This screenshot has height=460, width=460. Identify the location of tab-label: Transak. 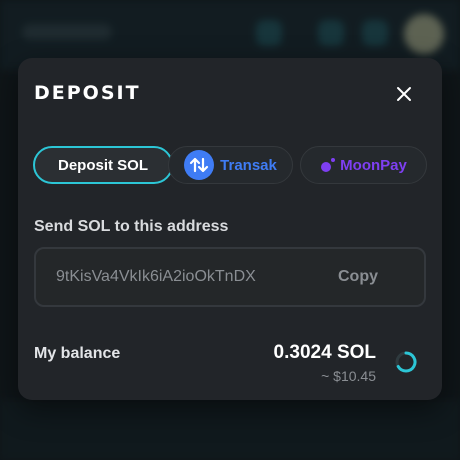
(248, 165).